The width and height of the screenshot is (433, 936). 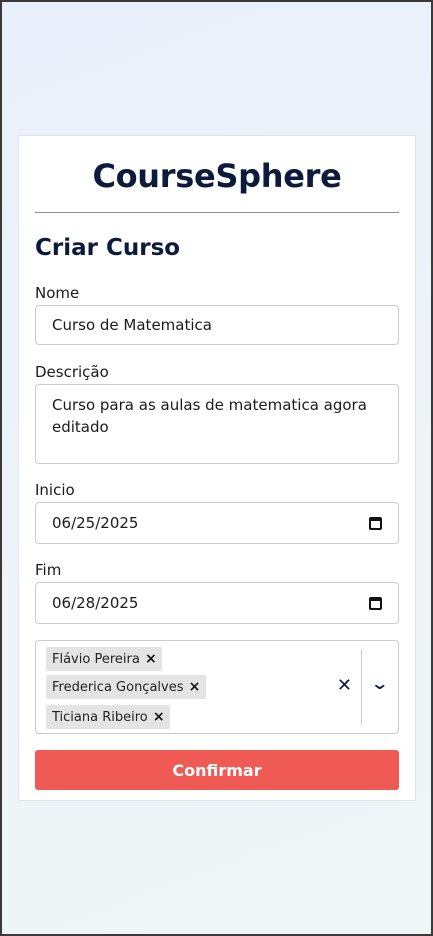 What do you see at coordinates (55, 490) in the screenshot?
I see `start-date-label: Inicio` at bounding box center [55, 490].